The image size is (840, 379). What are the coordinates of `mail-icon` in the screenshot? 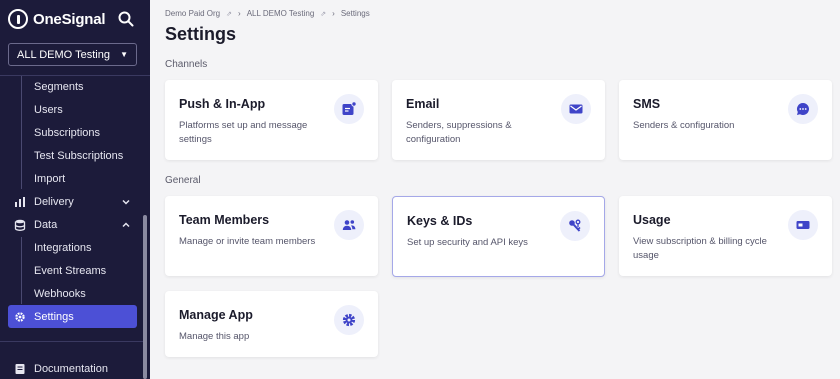 It's located at (576, 109).